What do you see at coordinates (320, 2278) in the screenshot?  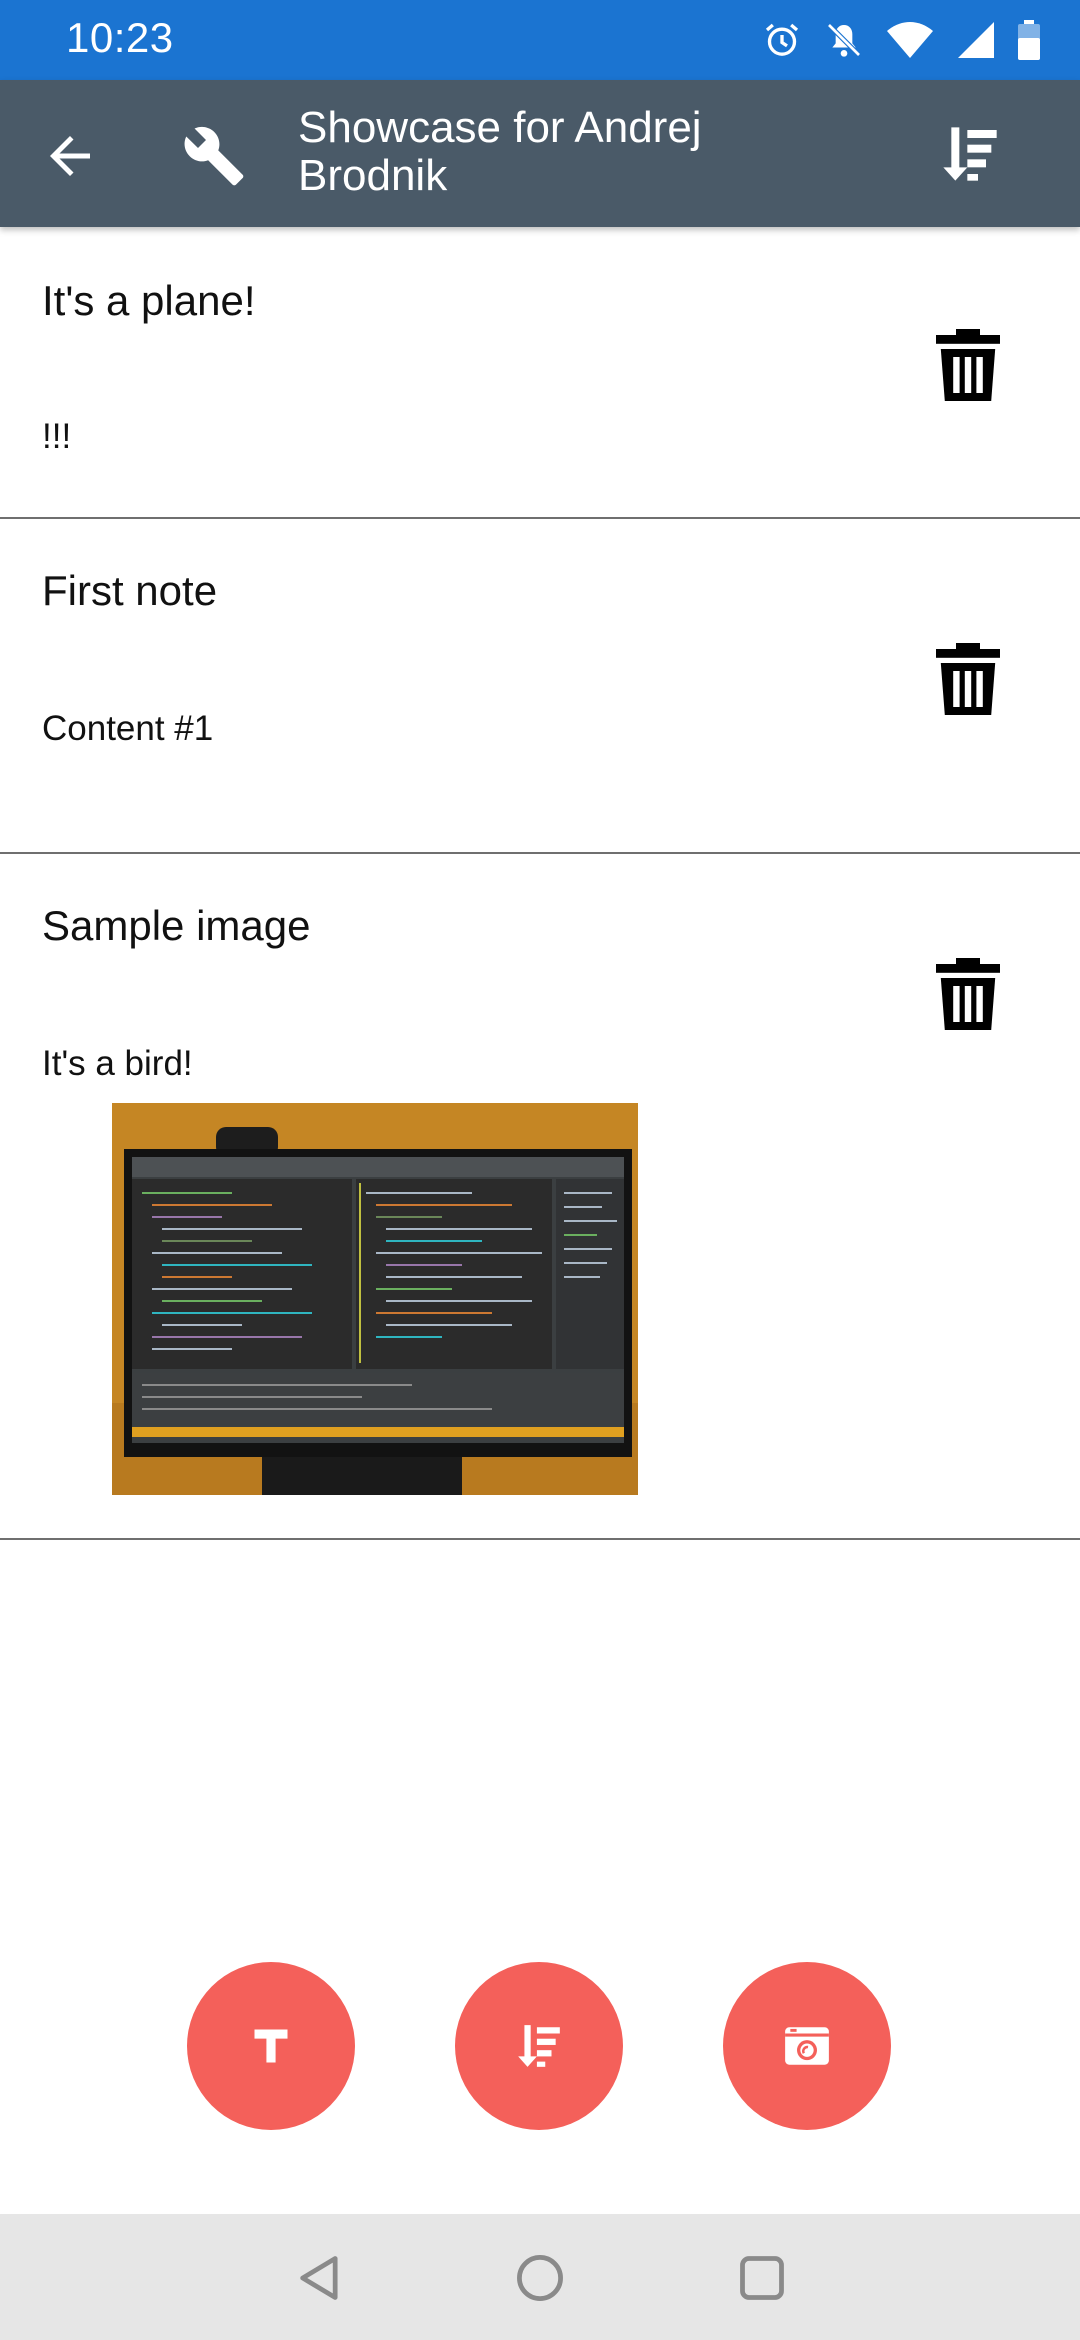 I see `back-triangle-icon` at bounding box center [320, 2278].